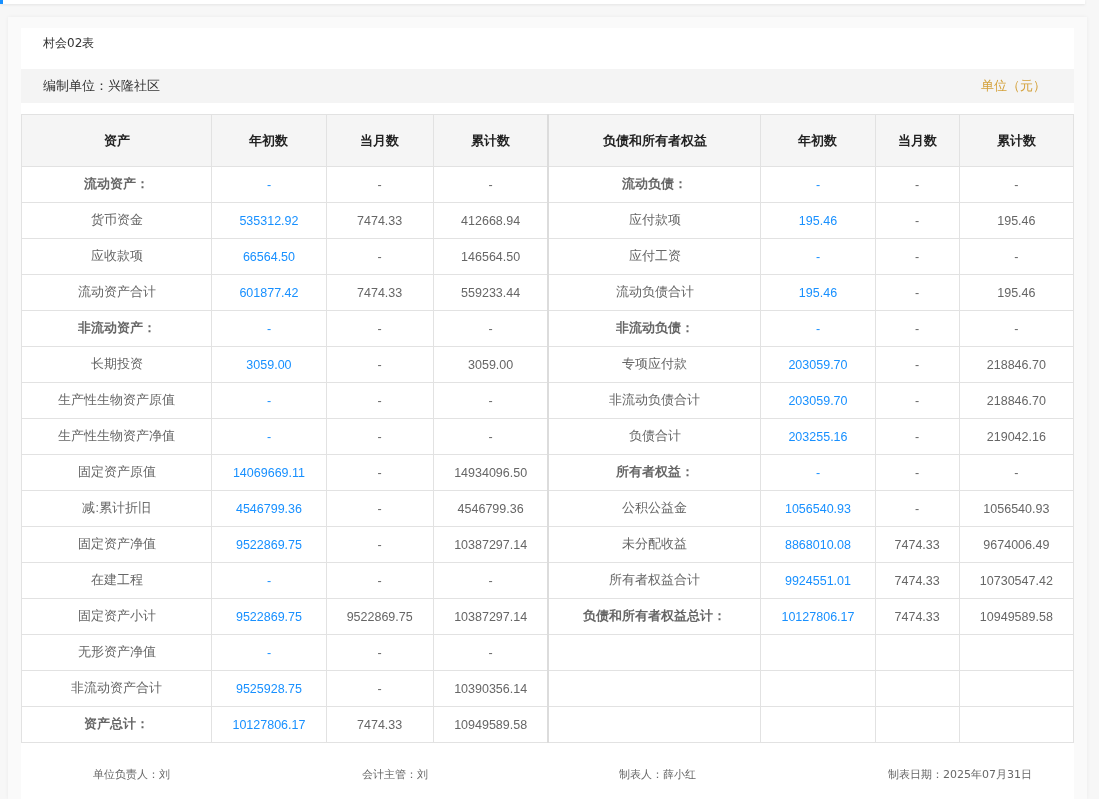 The height and width of the screenshot is (799, 1099). What do you see at coordinates (654, 184) in the screenshot?
I see `row-label: 流动负债：` at bounding box center [654, 184].